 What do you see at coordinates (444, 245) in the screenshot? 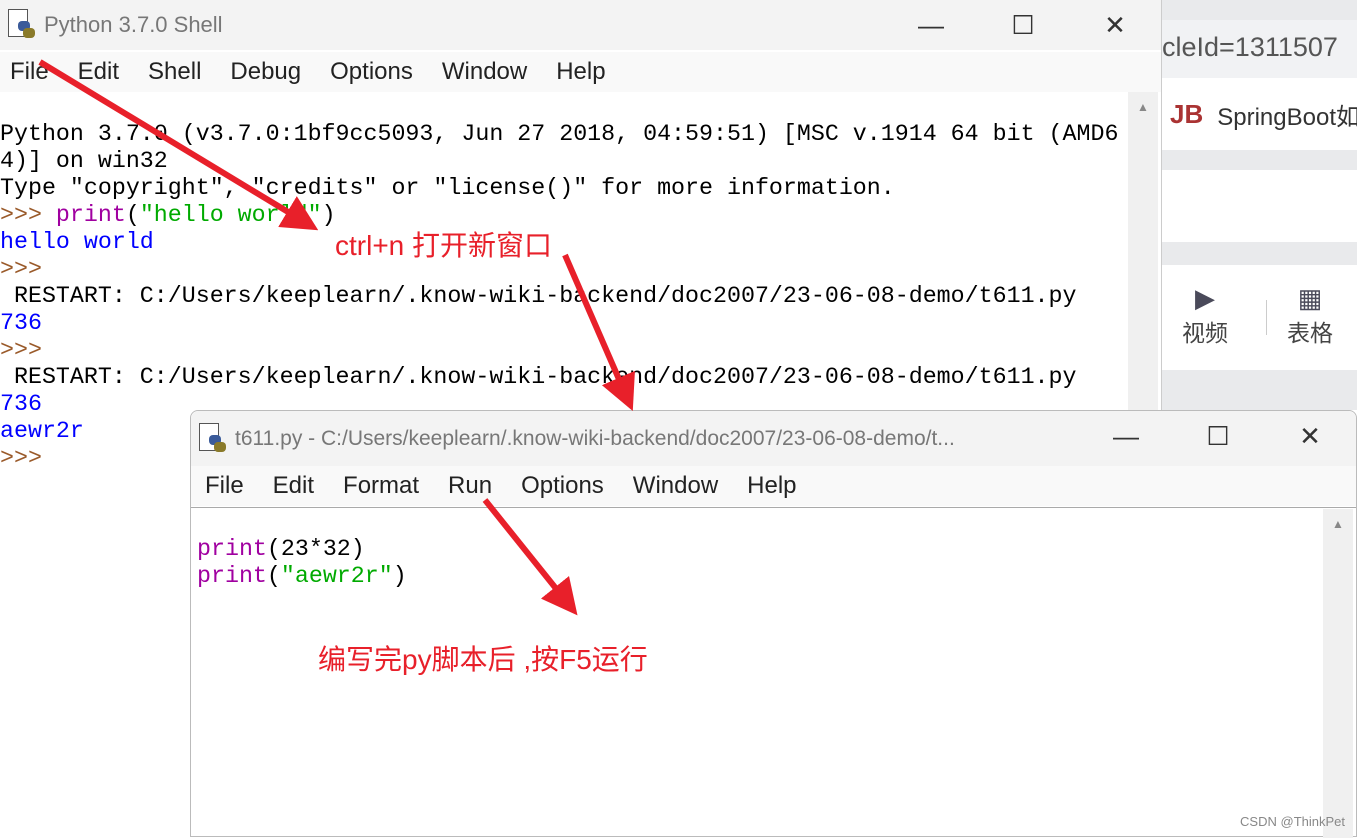
I see `annotation-ctrl-n: ctrl+n 打开新窗口` at bounding box center [444, 245].